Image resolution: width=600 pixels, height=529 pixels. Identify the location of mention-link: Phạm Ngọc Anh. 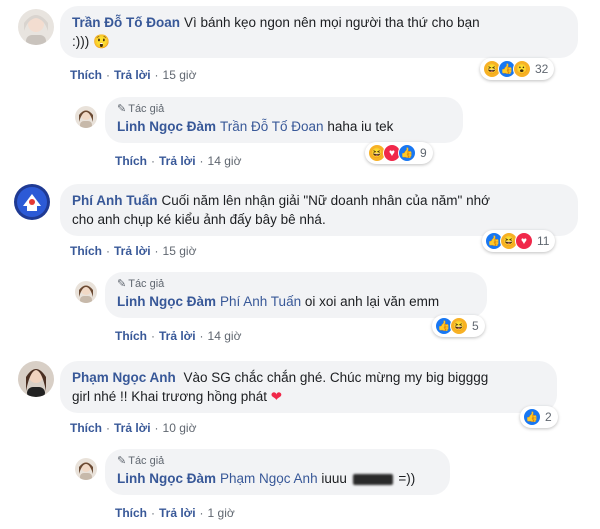
(269, 478).